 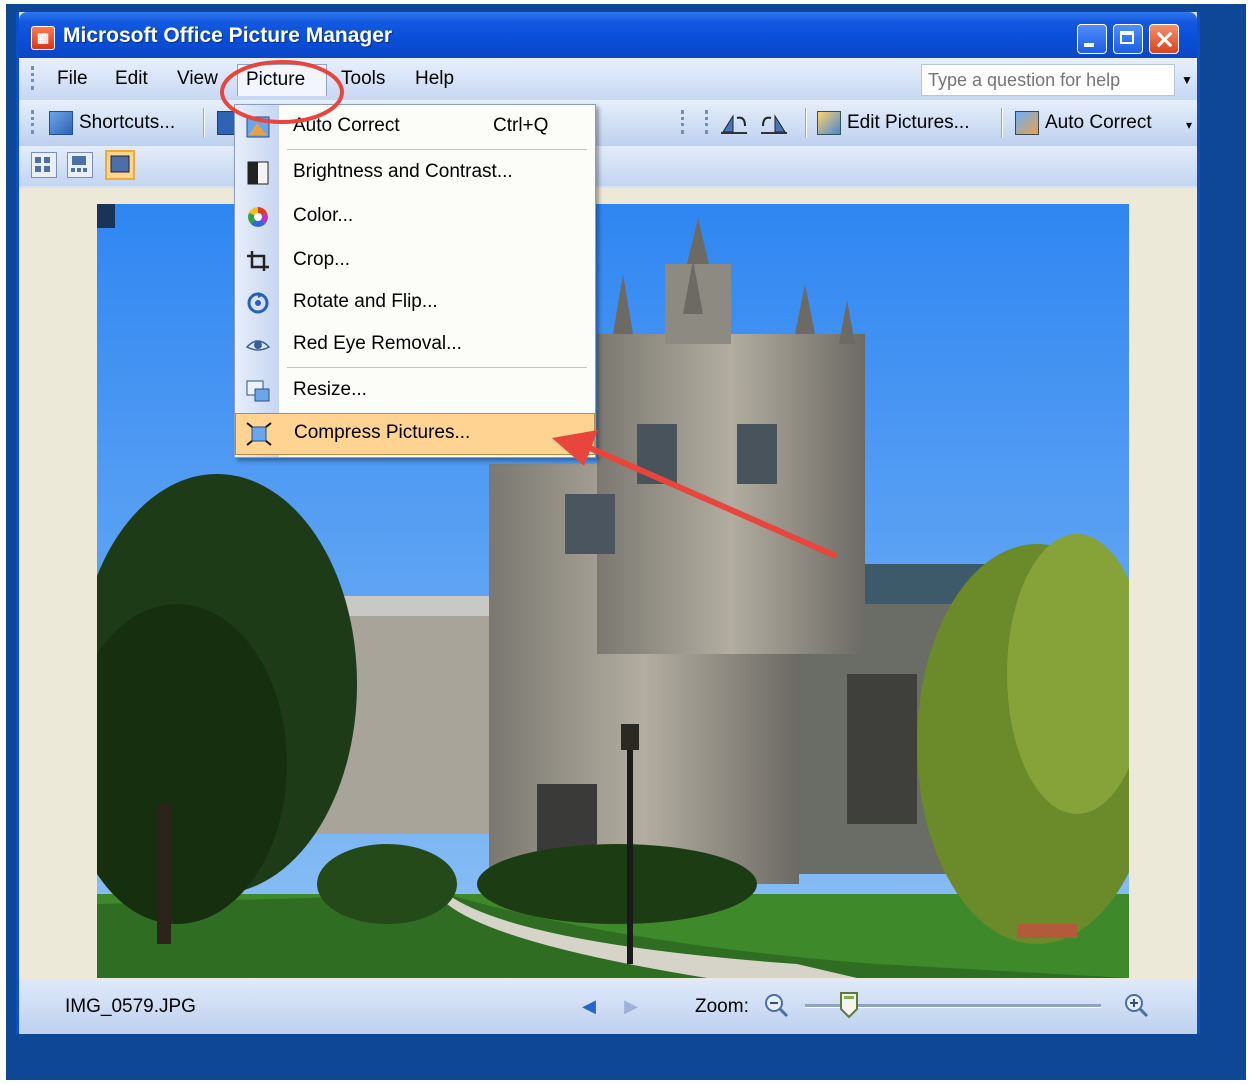 I want to click on status-bar: IMG_0579.JPG ◀ ▶ Zoom:, so click(x=608, y=1007).